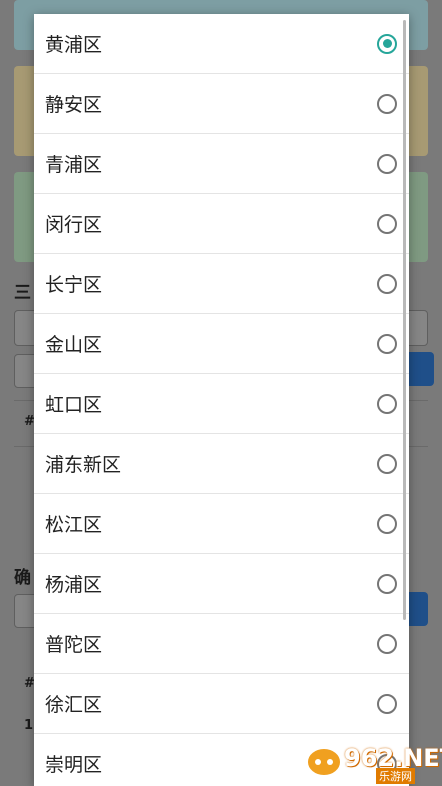 The height and width of the screenshot is (786, 442). I want to click on game-controller-icon, so click(324, 762).